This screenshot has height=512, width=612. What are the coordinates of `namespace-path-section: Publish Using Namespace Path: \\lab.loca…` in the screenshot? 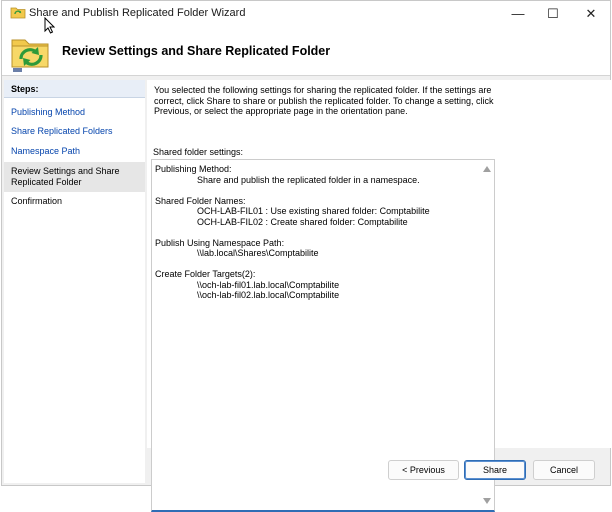 It's located at (315, 248).